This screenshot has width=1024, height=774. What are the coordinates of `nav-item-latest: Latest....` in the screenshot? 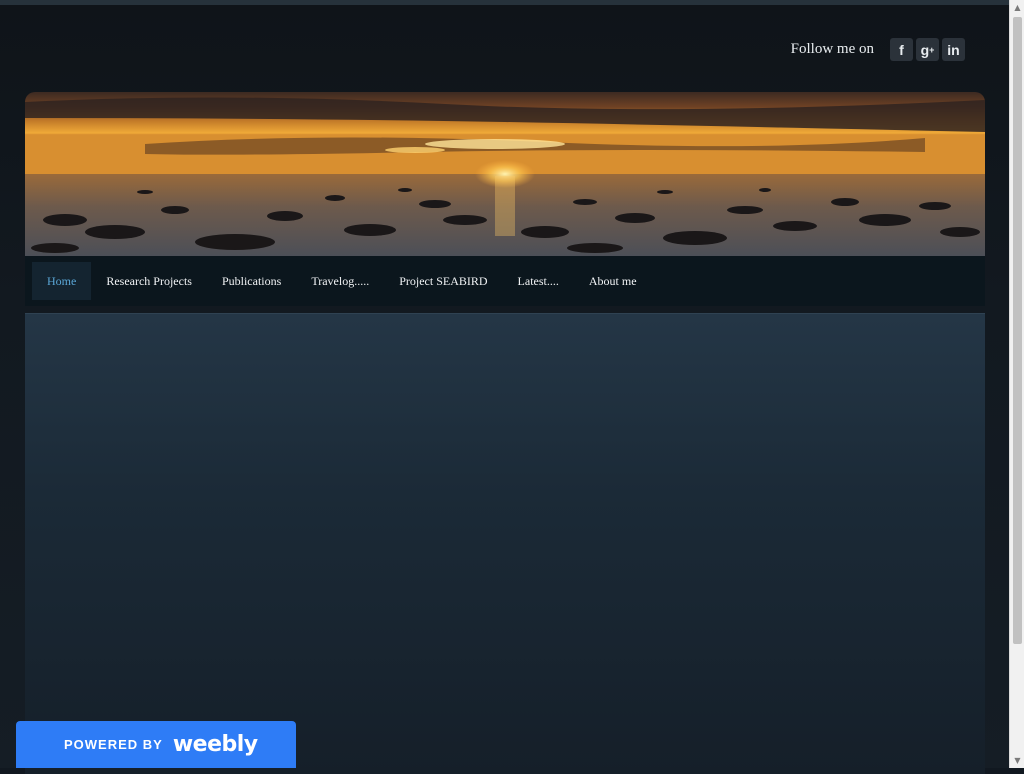 It's located at (538, 281).